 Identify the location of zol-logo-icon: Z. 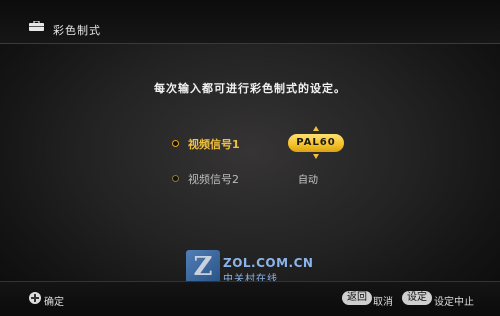
(203, 267).